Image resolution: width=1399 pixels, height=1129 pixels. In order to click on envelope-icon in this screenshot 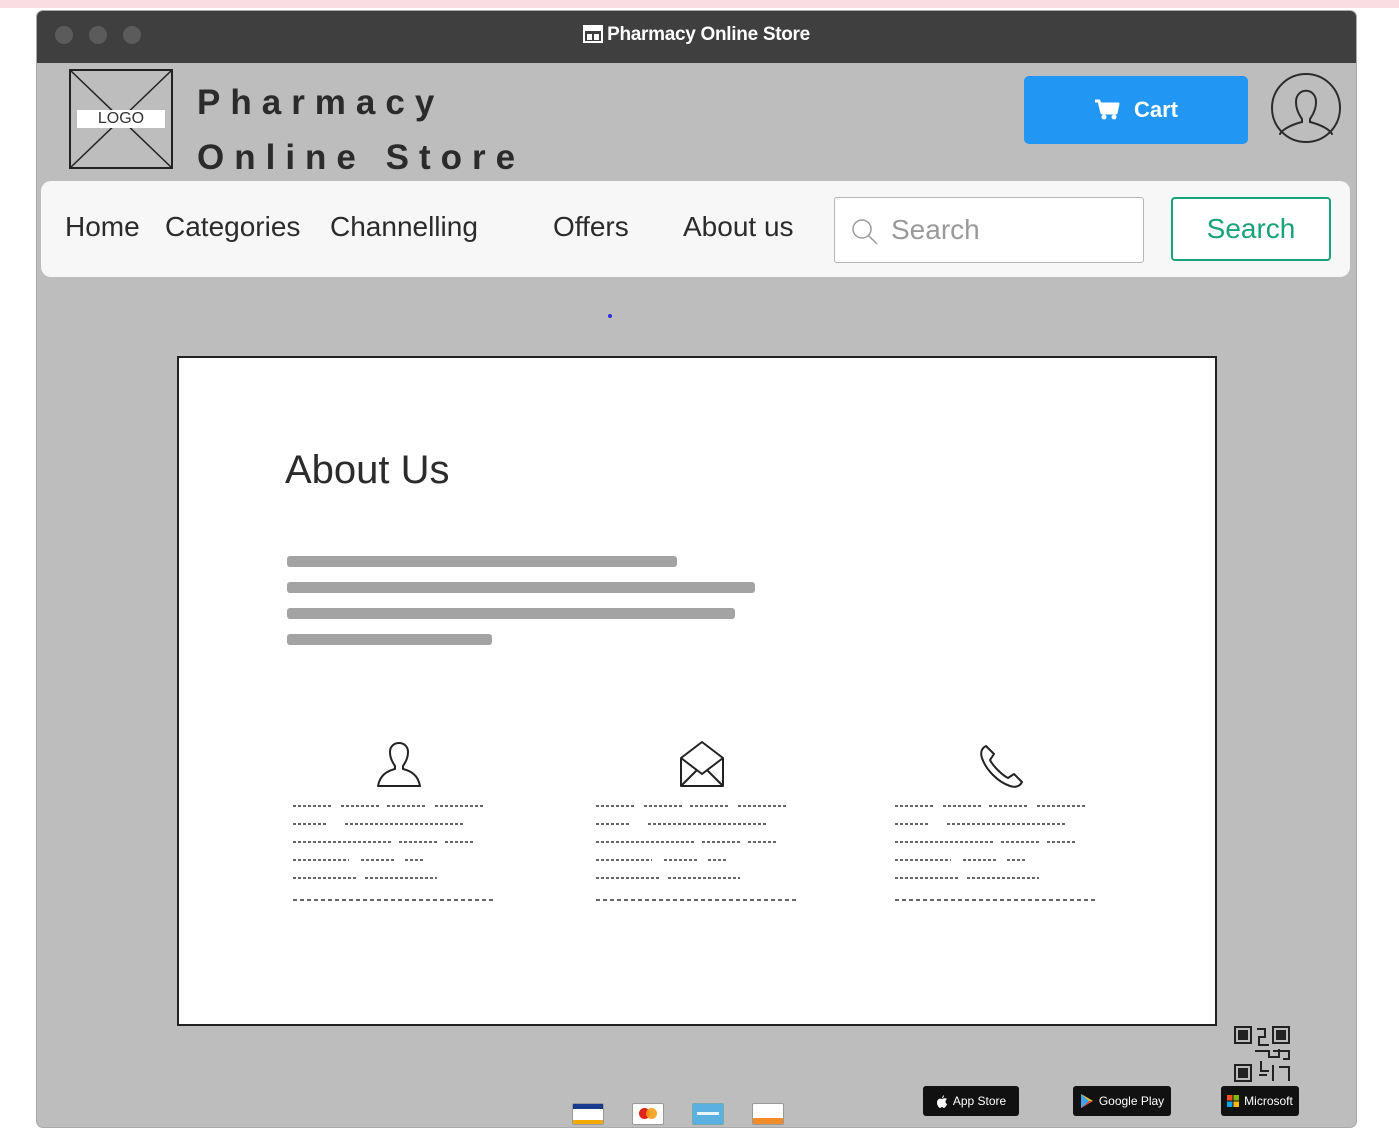, I will do `click(702, 764)`.